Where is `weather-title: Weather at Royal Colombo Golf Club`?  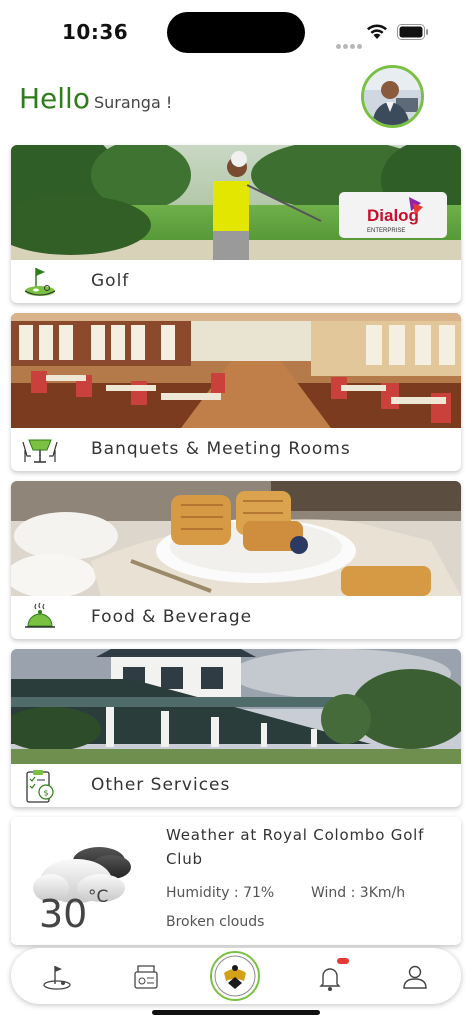
weather-title: Weather at Royal Colombo Golf Club is located at coordinates (295, 847).